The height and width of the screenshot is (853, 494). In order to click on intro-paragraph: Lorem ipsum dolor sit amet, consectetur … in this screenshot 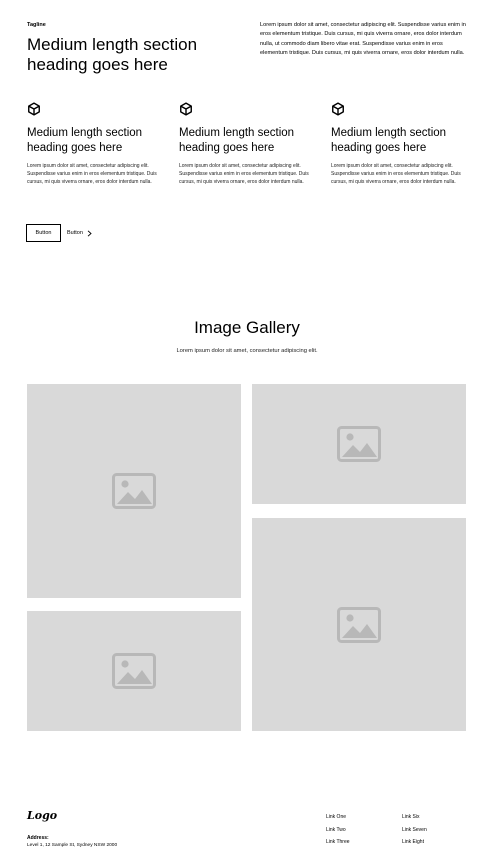, I will do `click(363, 39)`.